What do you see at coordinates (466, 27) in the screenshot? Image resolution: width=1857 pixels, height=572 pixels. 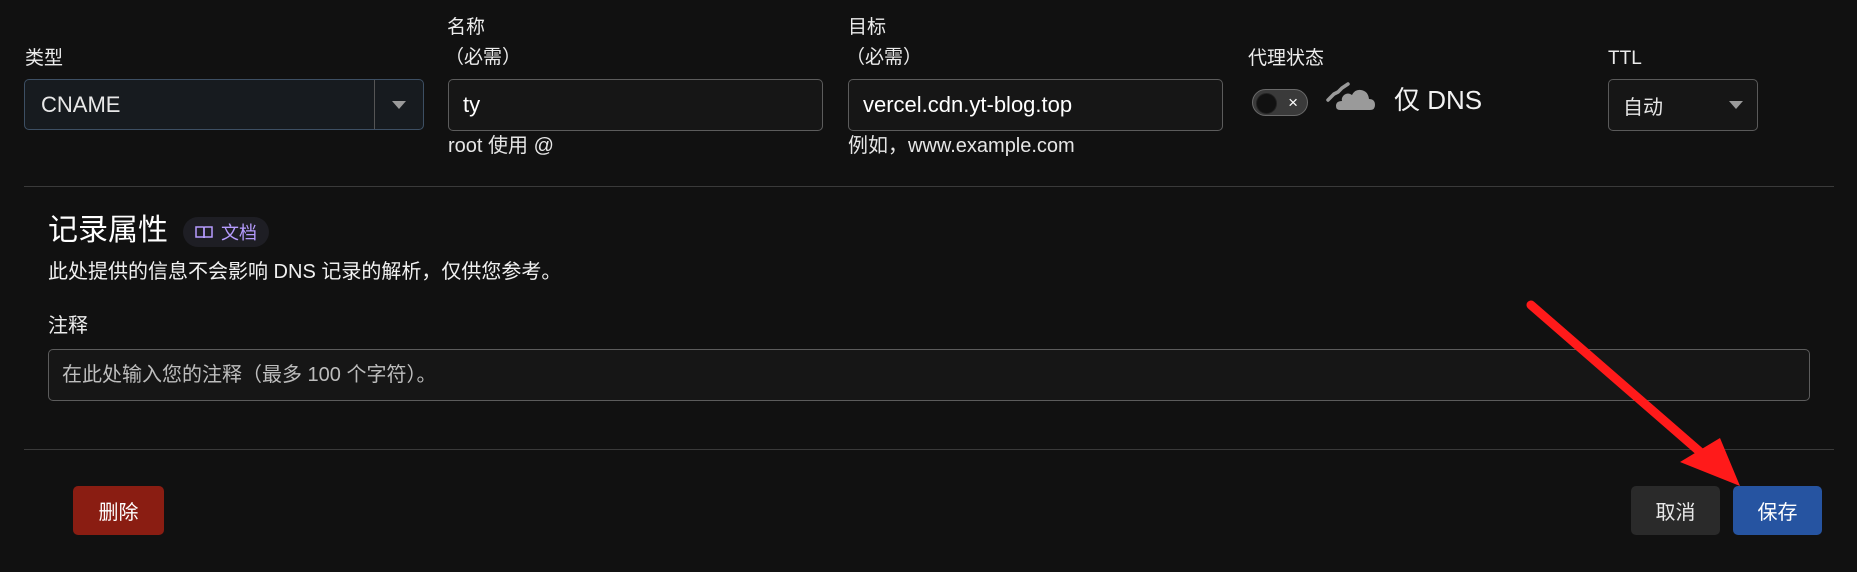 I see `name-label: 名称` at bounding box center [466, 27].